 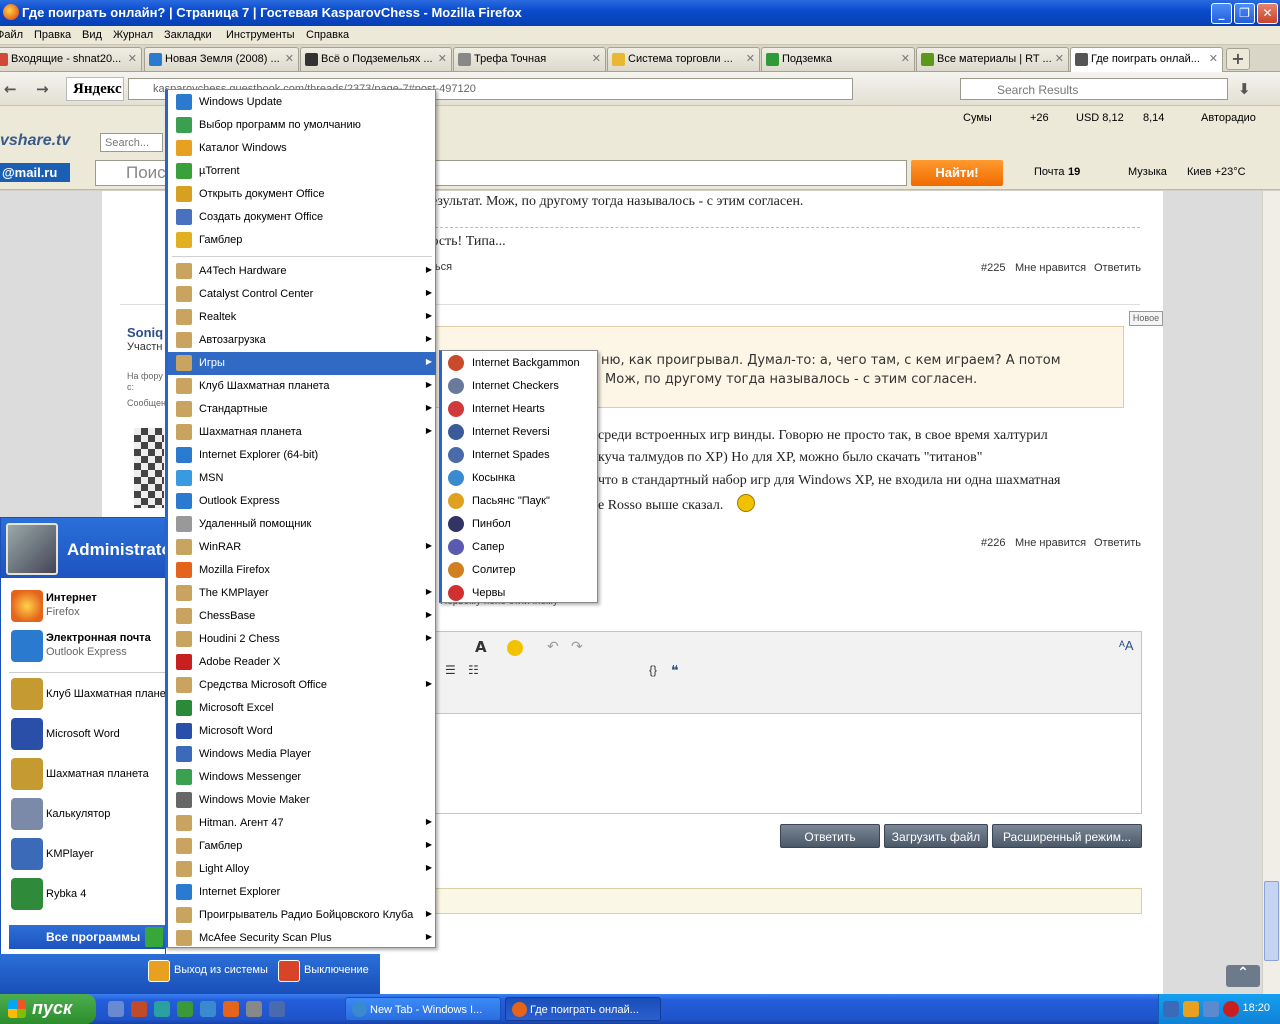 I want to click on mail-label: Почта, so click(x=1049, y=172).